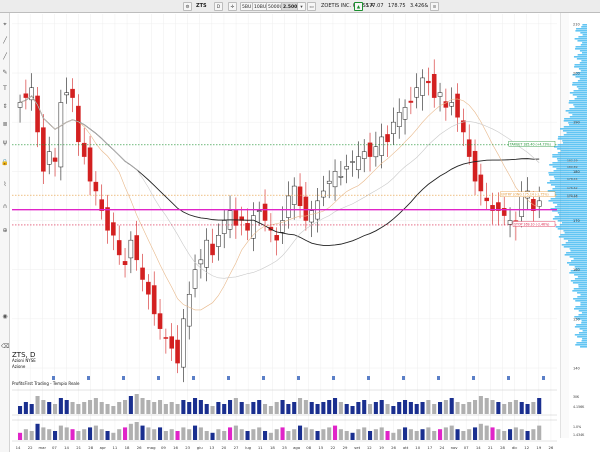  What do you see at coordinates (576, 221) in the screenshot?
I see `y-tick-label: 170` at bounding box center [576, 221].